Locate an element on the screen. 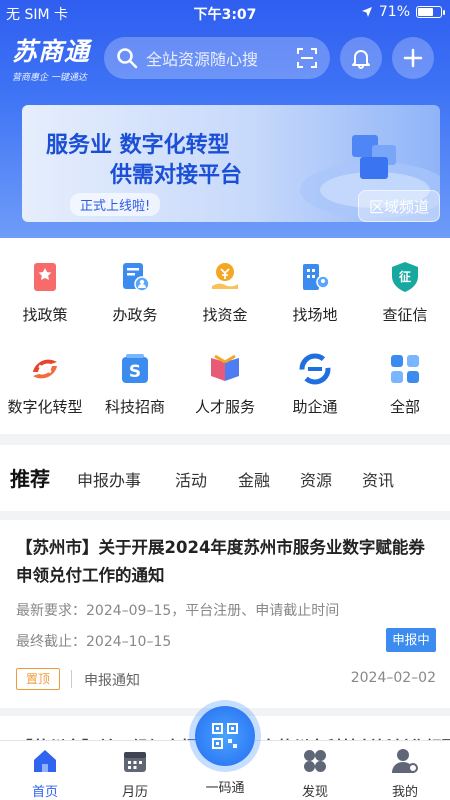 This screenshot has width=450, height=800. notice-category: 申报通知 is located at coordinates (112, 681).